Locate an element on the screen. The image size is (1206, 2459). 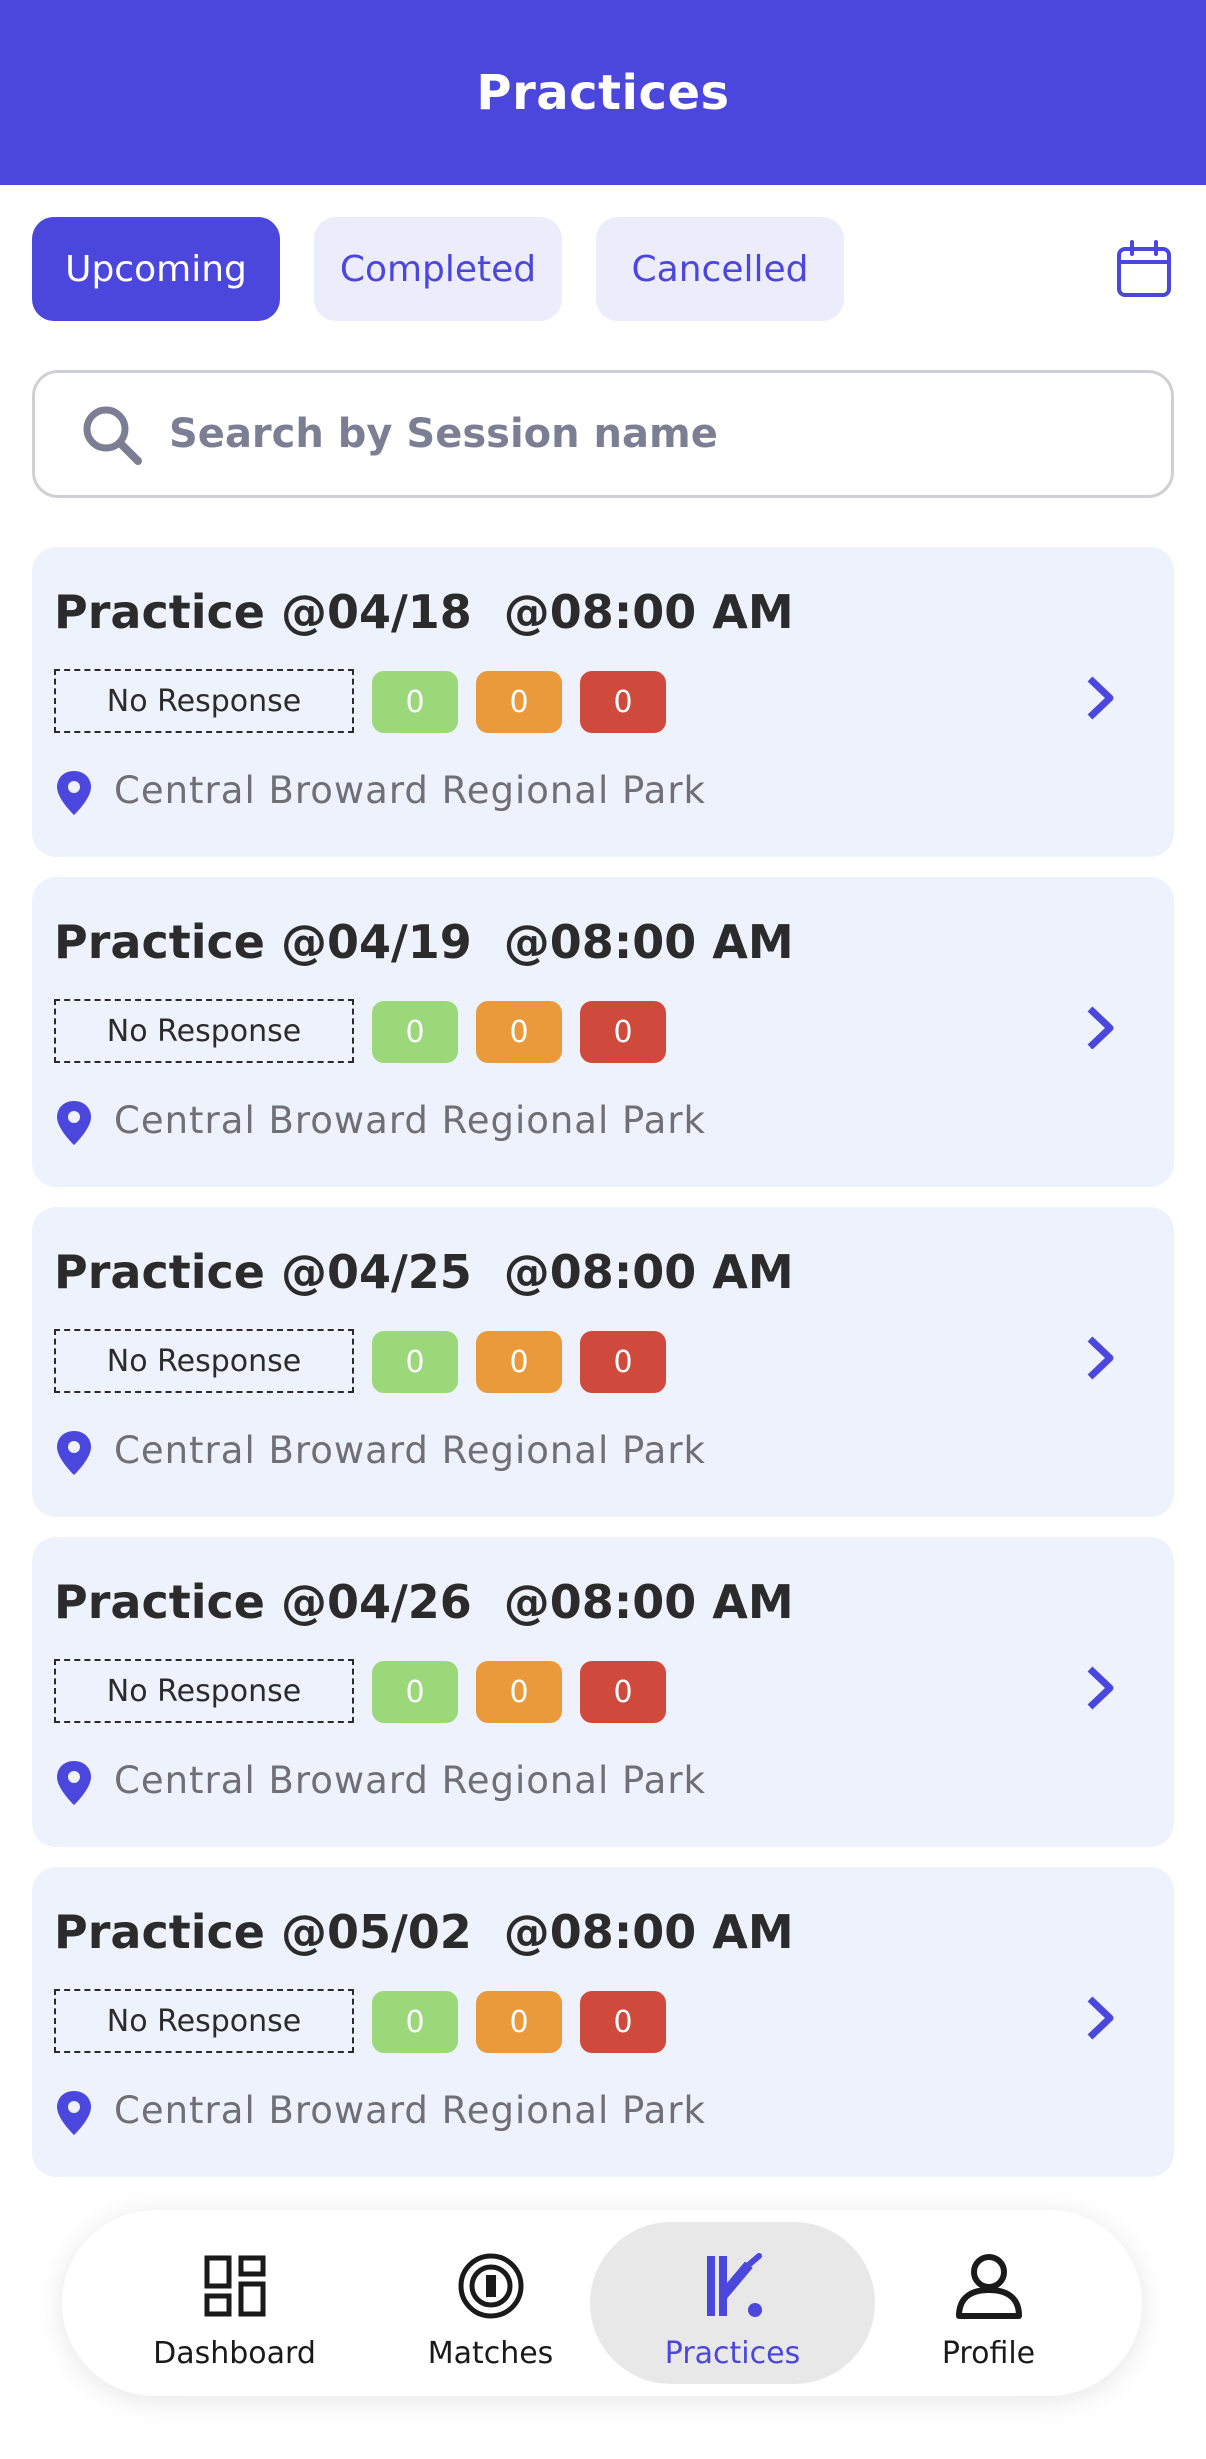
bottom-nav: Dashboard Matches Practices Profile is located at coordinates (602, 2303).